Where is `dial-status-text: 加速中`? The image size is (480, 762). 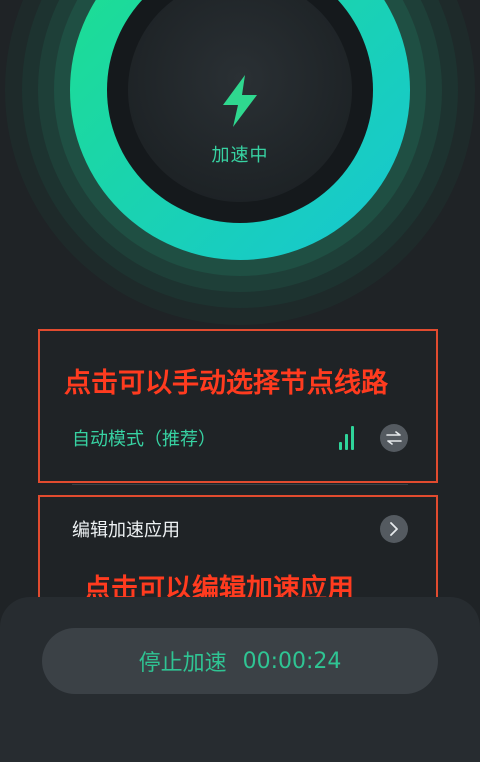
dial-status-text: 加速中 is located at coordinates (240, 155).